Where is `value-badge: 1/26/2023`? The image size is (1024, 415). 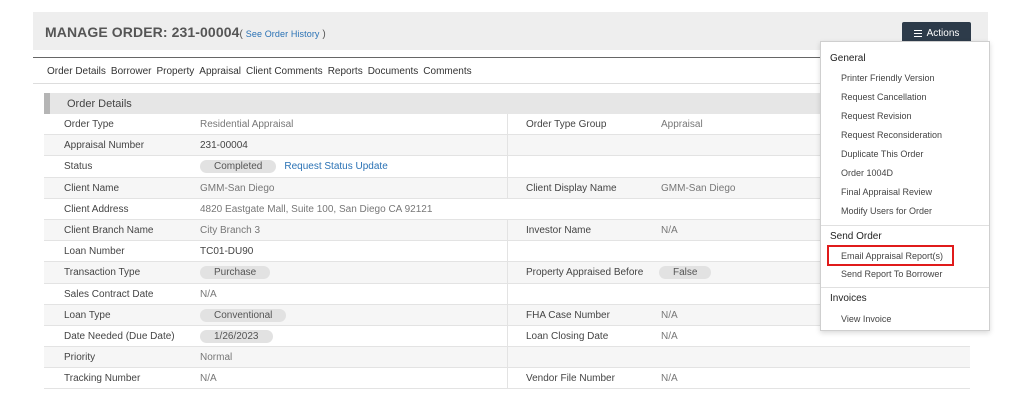 value-badge: 1/26/2023 is located at coordinates (236, 336).